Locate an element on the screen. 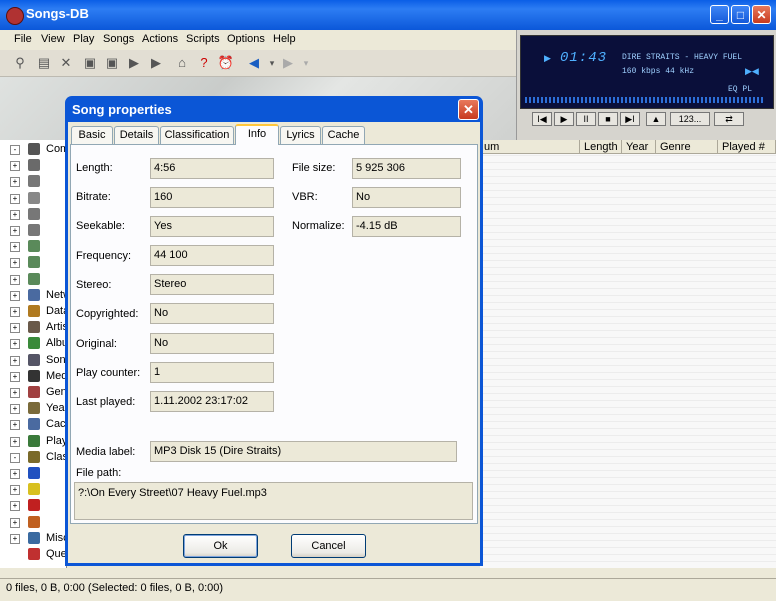 The height and width of the screenshot is (601, 776). menu-play: Play is located at coordinates (83, 39).